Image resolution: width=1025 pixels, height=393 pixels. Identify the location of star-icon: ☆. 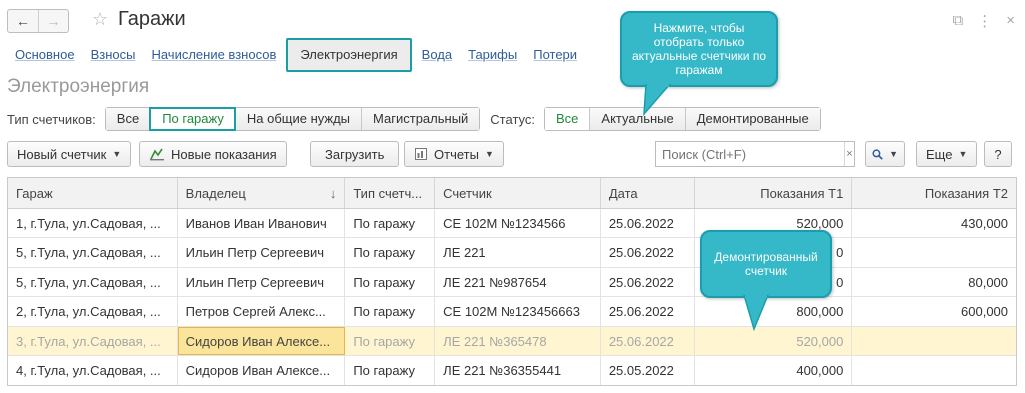
(100, 19).